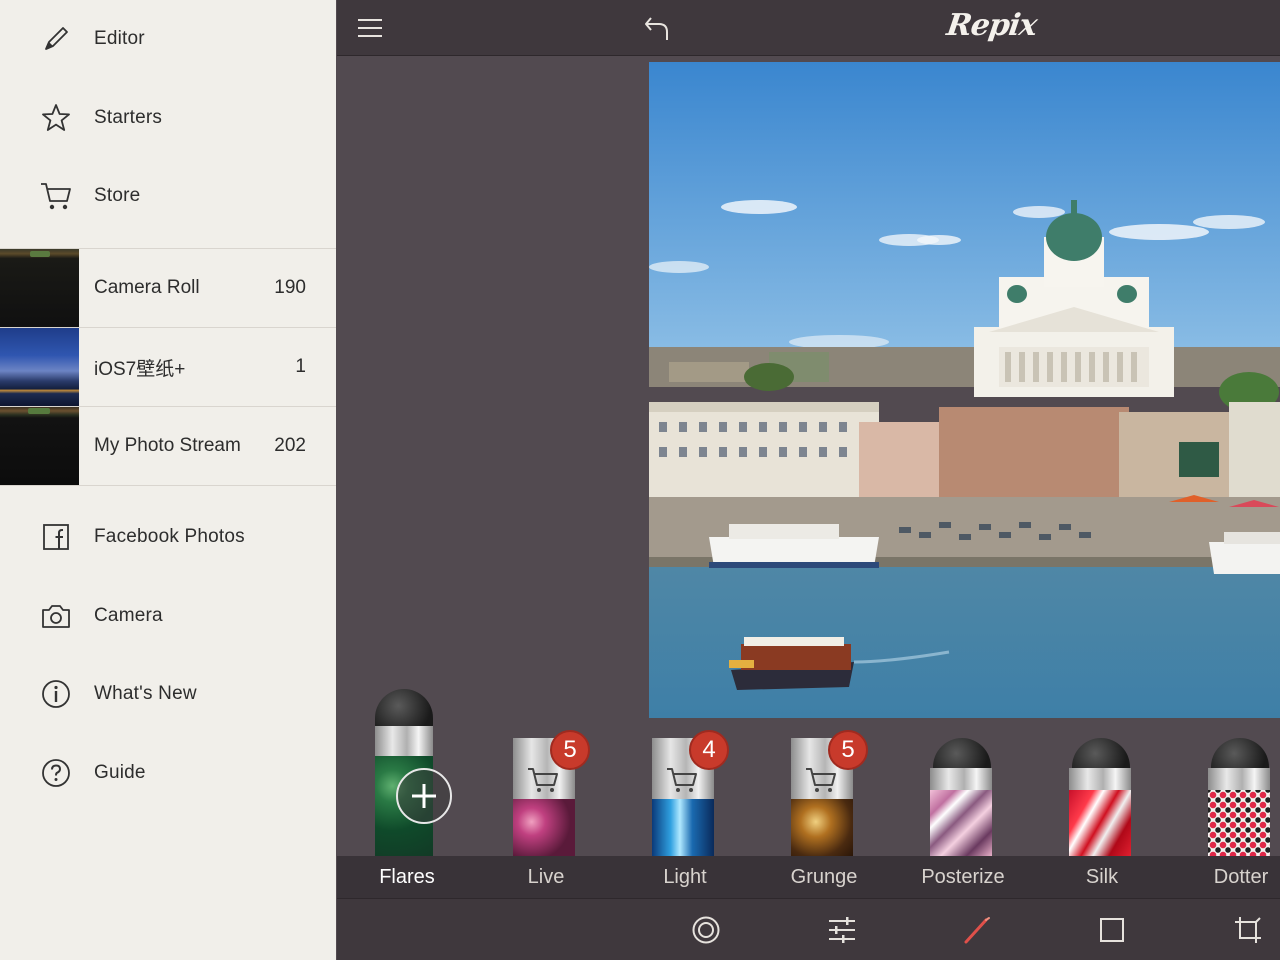 Image resolution: width=1280 pixels, height=960 pixels. Describe the element at coordinates (685, 877) in the screenshot. I see `brush-label: Light` at that location.